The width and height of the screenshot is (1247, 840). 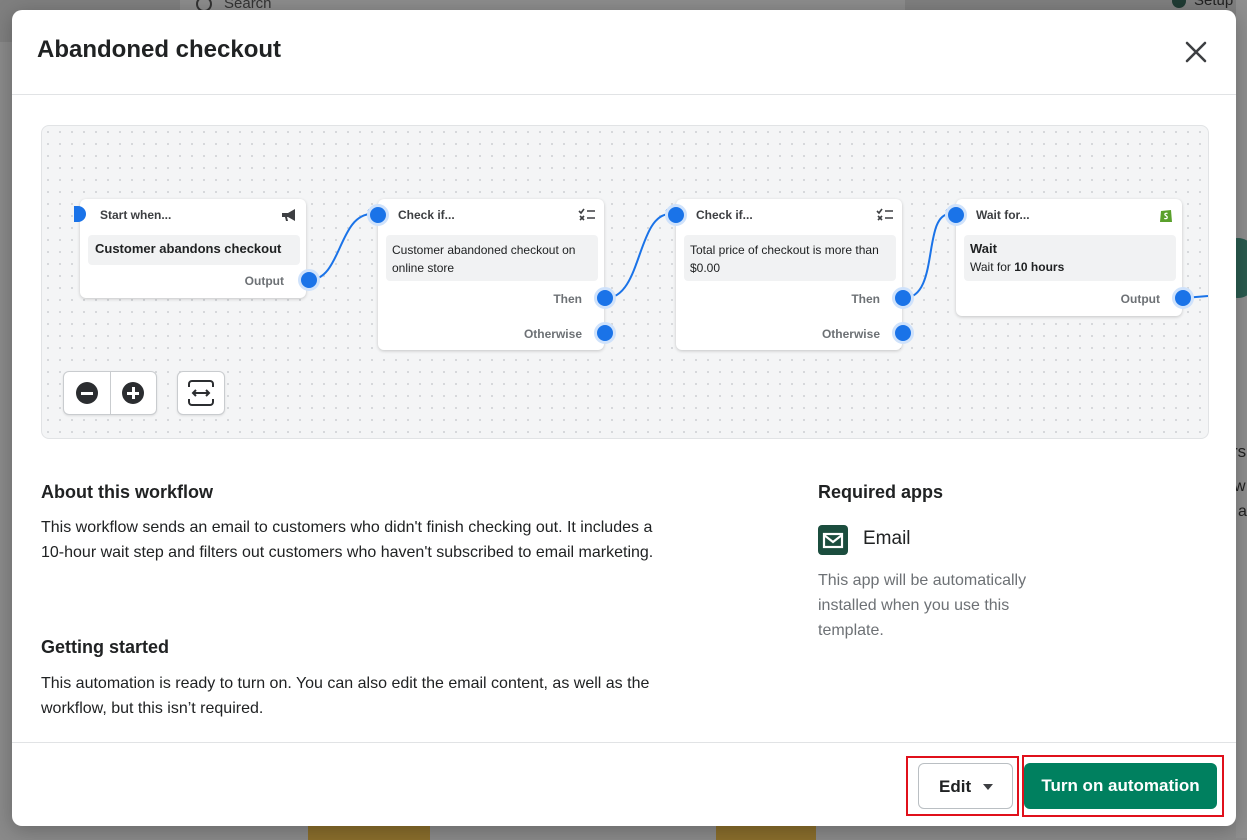 I want to click on background-setup: Setup, so click(x=1202, y=4).